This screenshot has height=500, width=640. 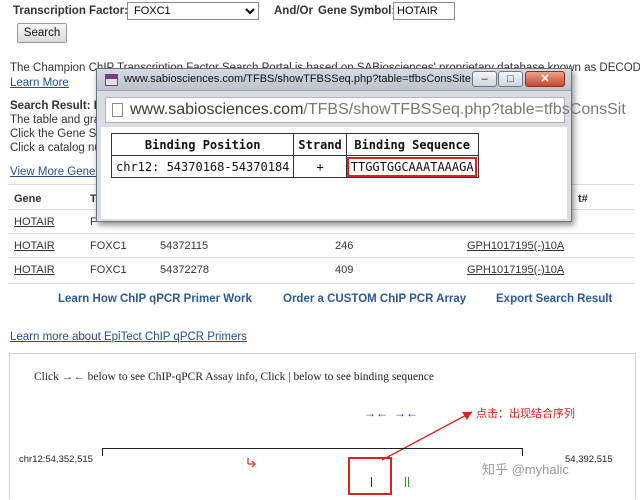 What do you see at coordinates (34, 222) in the screenshot?
I see `table-row-1-gene: HOTAIR` at bounding box center [34, 222].